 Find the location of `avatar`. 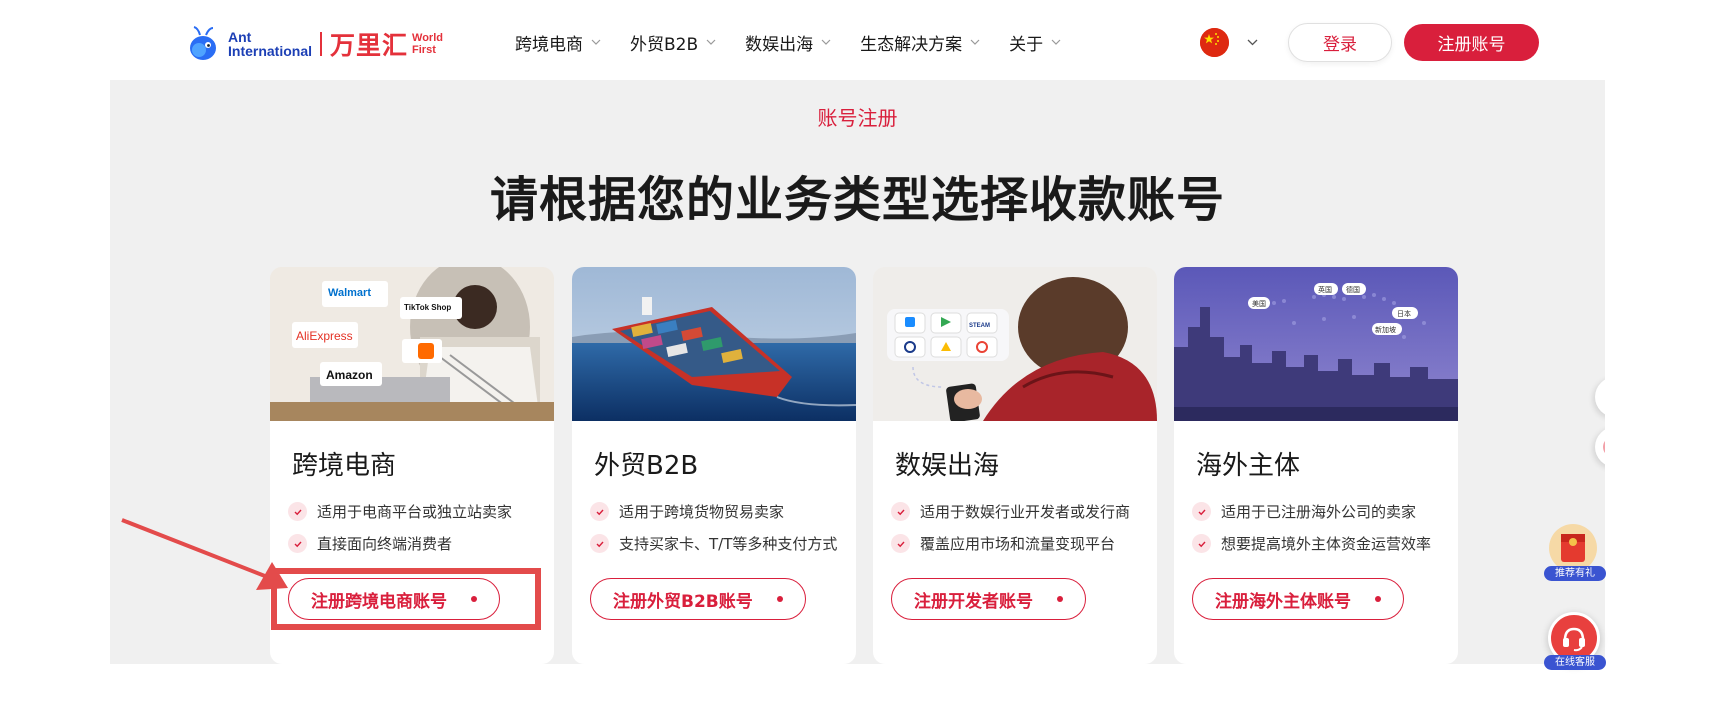

avatar is located at coordinates (1604, 447).